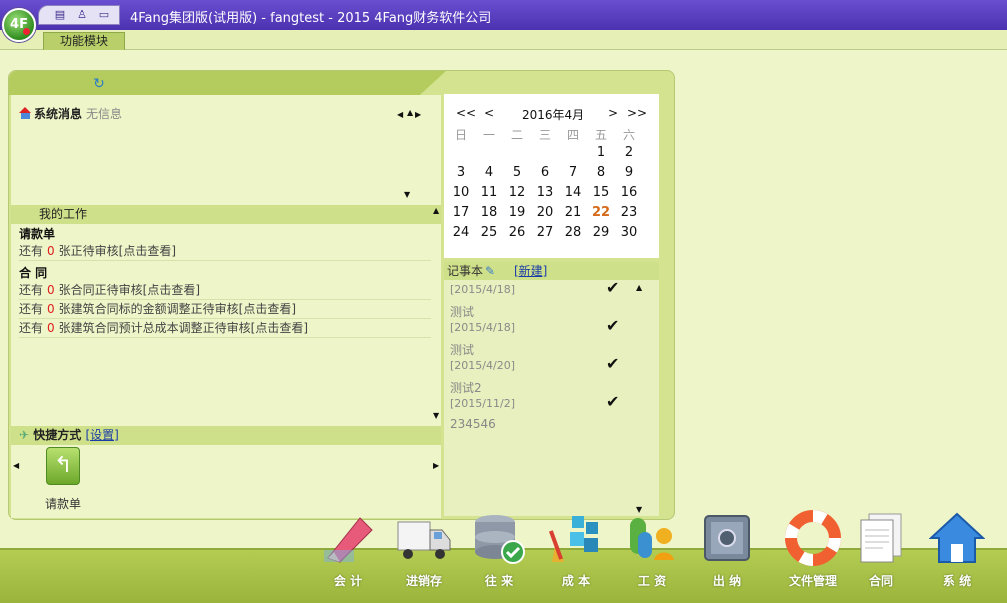  I want to click on toolbar-database-button: 往 来, so click(499, 550).